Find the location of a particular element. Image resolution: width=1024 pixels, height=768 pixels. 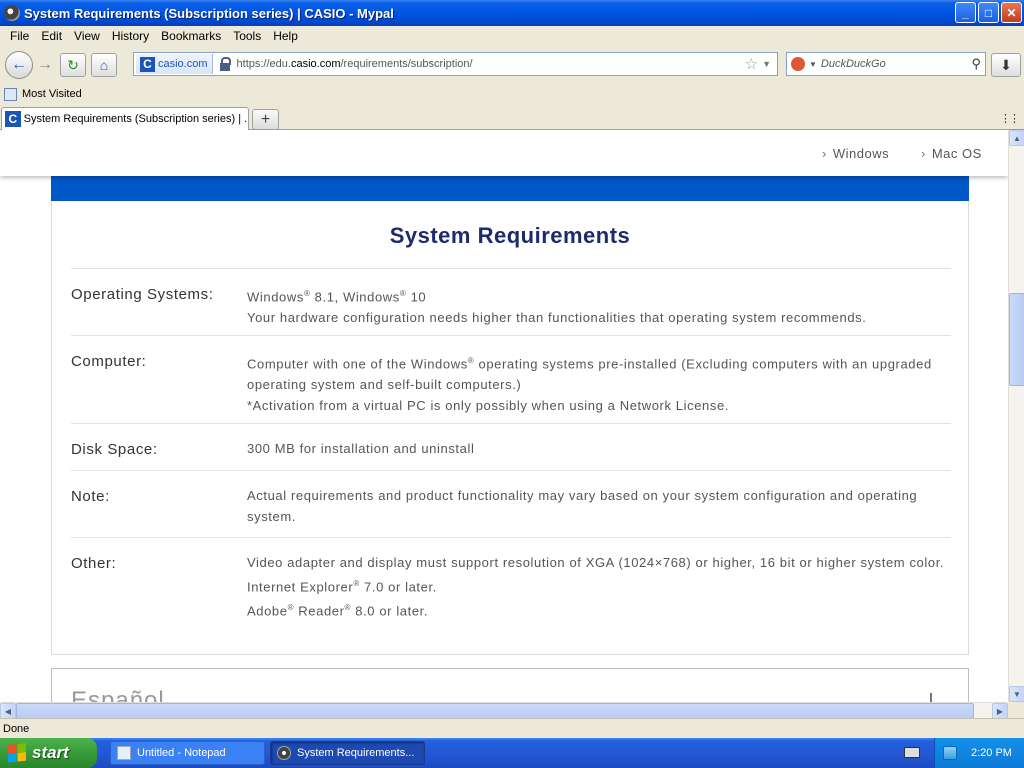

url-dropdown-icon: ▼ is located at coordinates (766, 64).